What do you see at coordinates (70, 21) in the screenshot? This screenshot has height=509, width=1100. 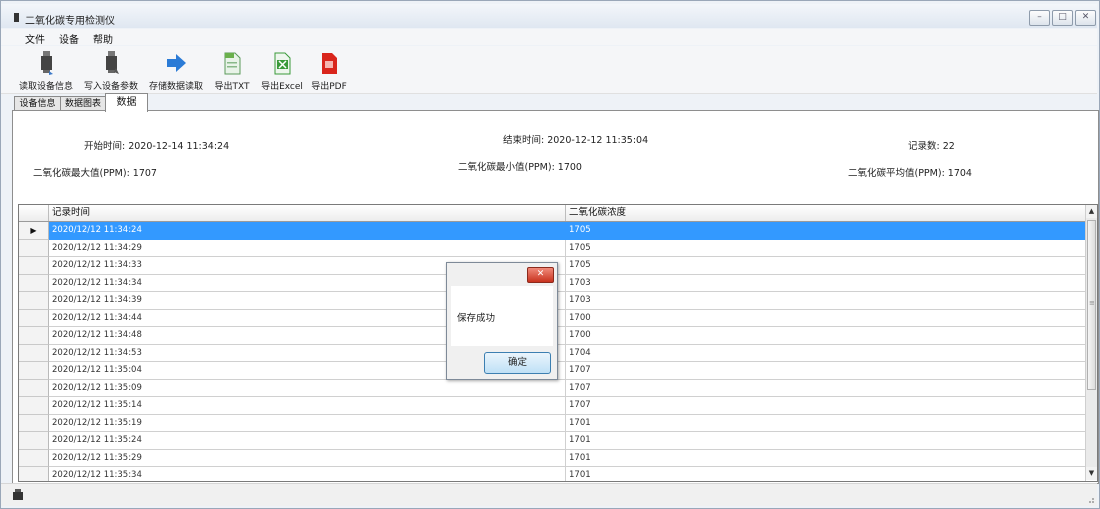 I see `window-title: 二氧化碳专用检测仪` at bounding box center [70, 21].